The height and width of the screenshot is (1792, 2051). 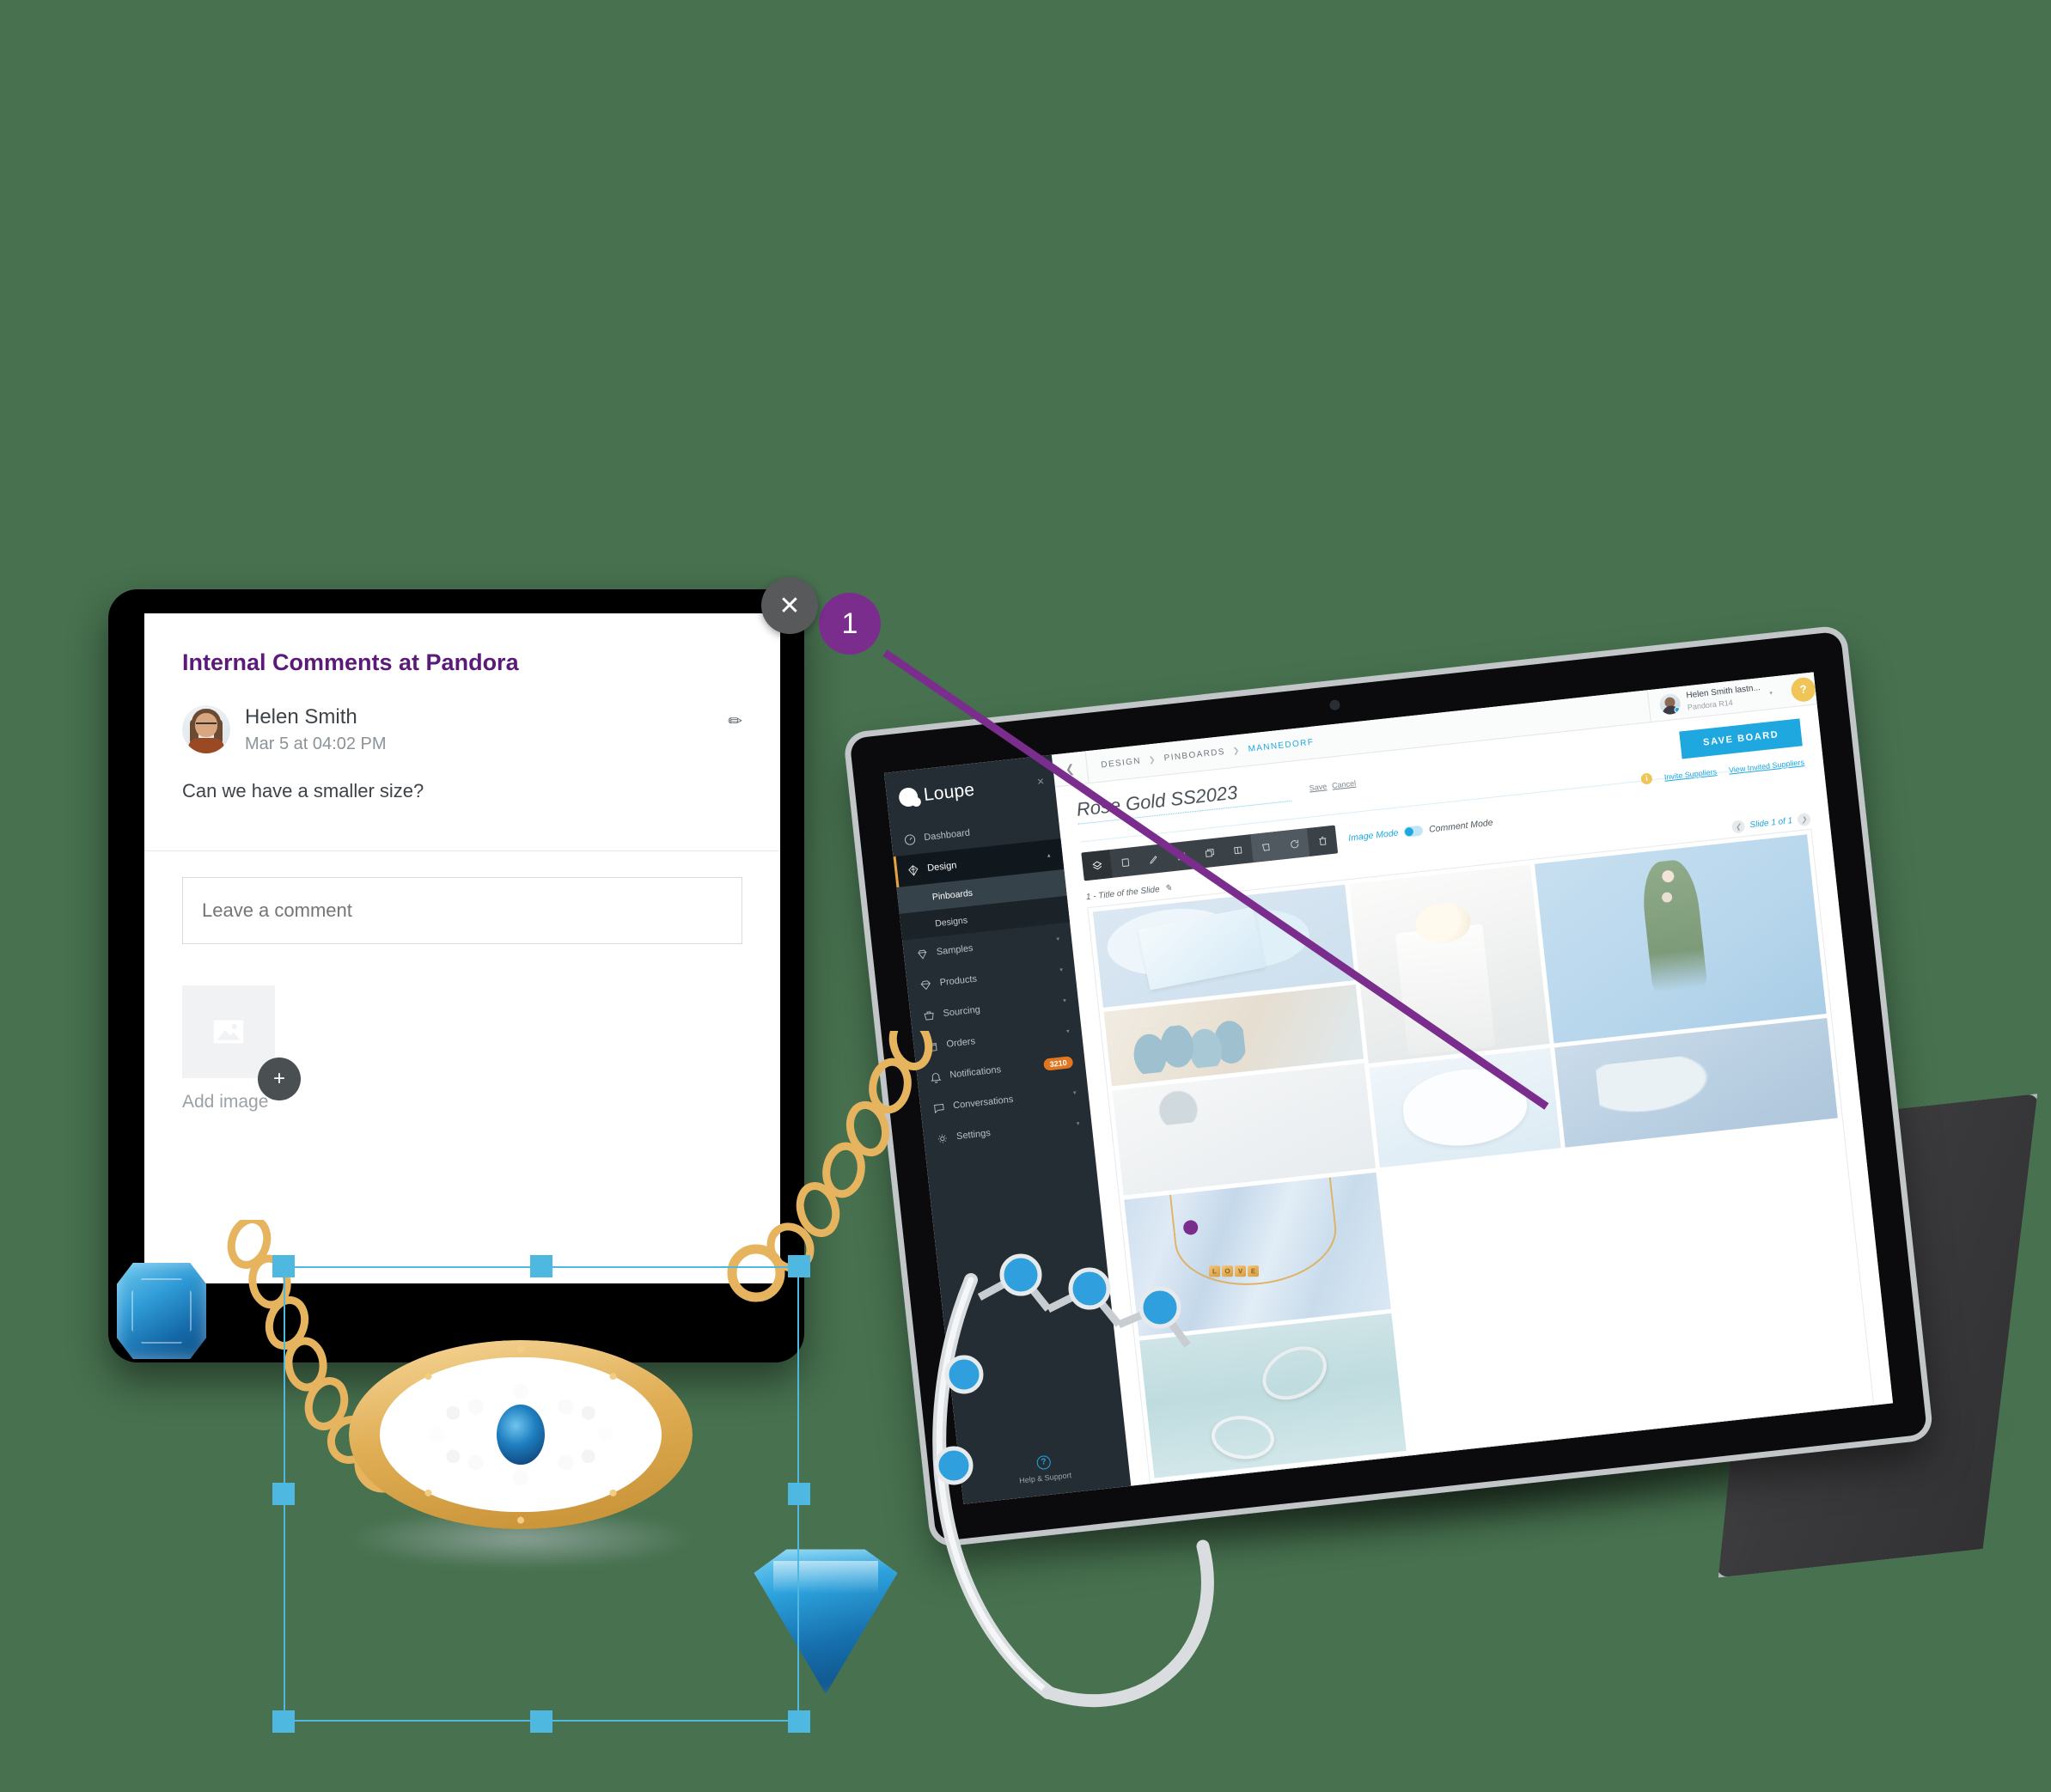 What do you see at coordinates (1244, 1129) in the screenshot?
I see `moodboard-tile-interior` at bounding box center [1244, 1129].